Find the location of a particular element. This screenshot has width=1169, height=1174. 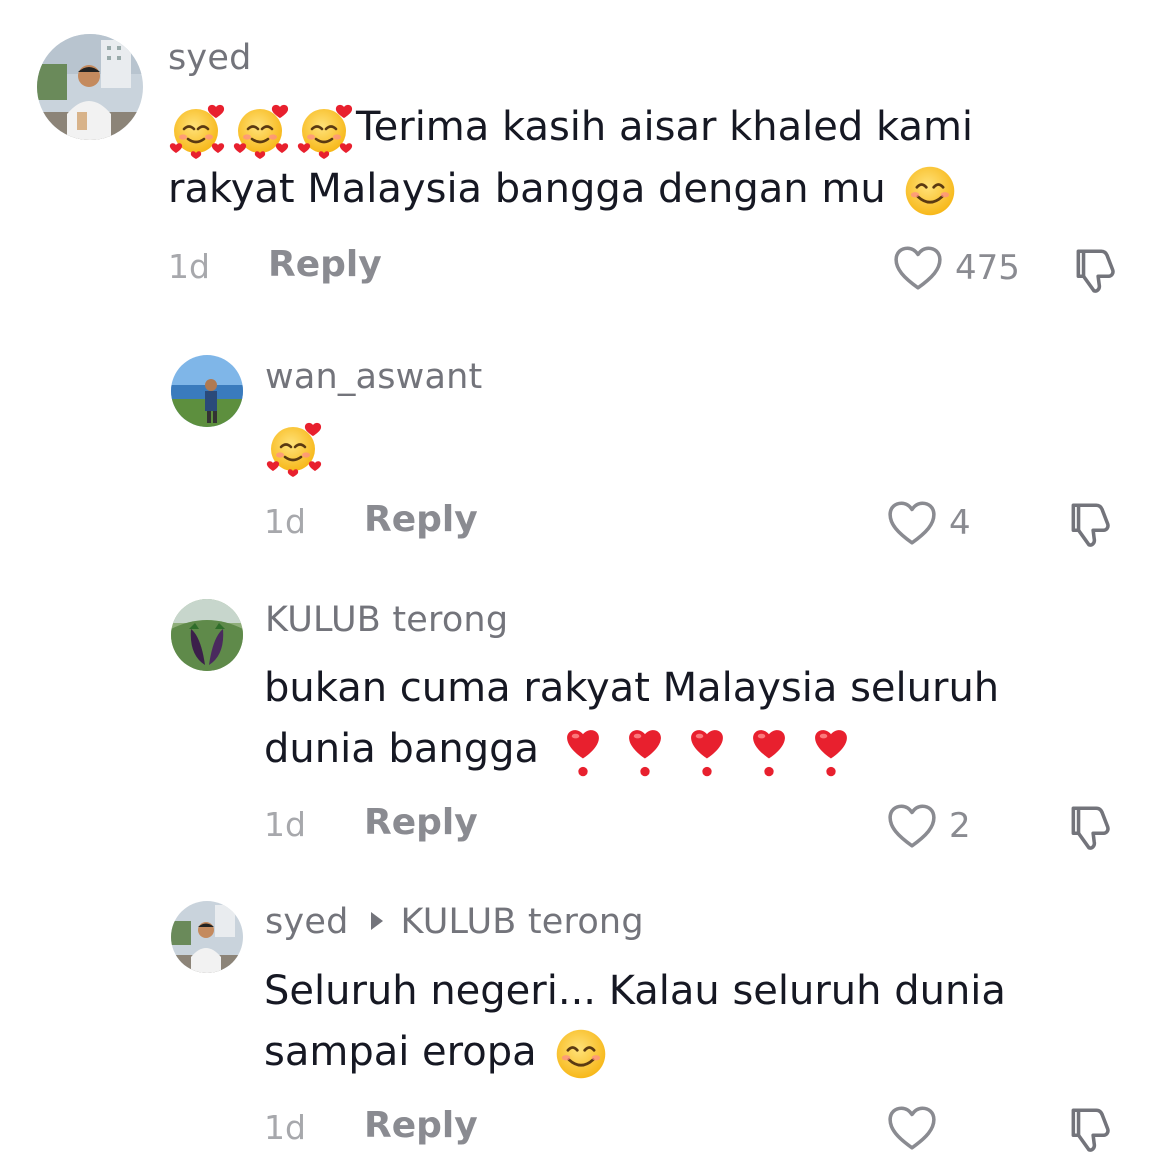

comment-text-line: bukan cuma rakyat Malaysia seluruh is located at coordinates (631, 688).